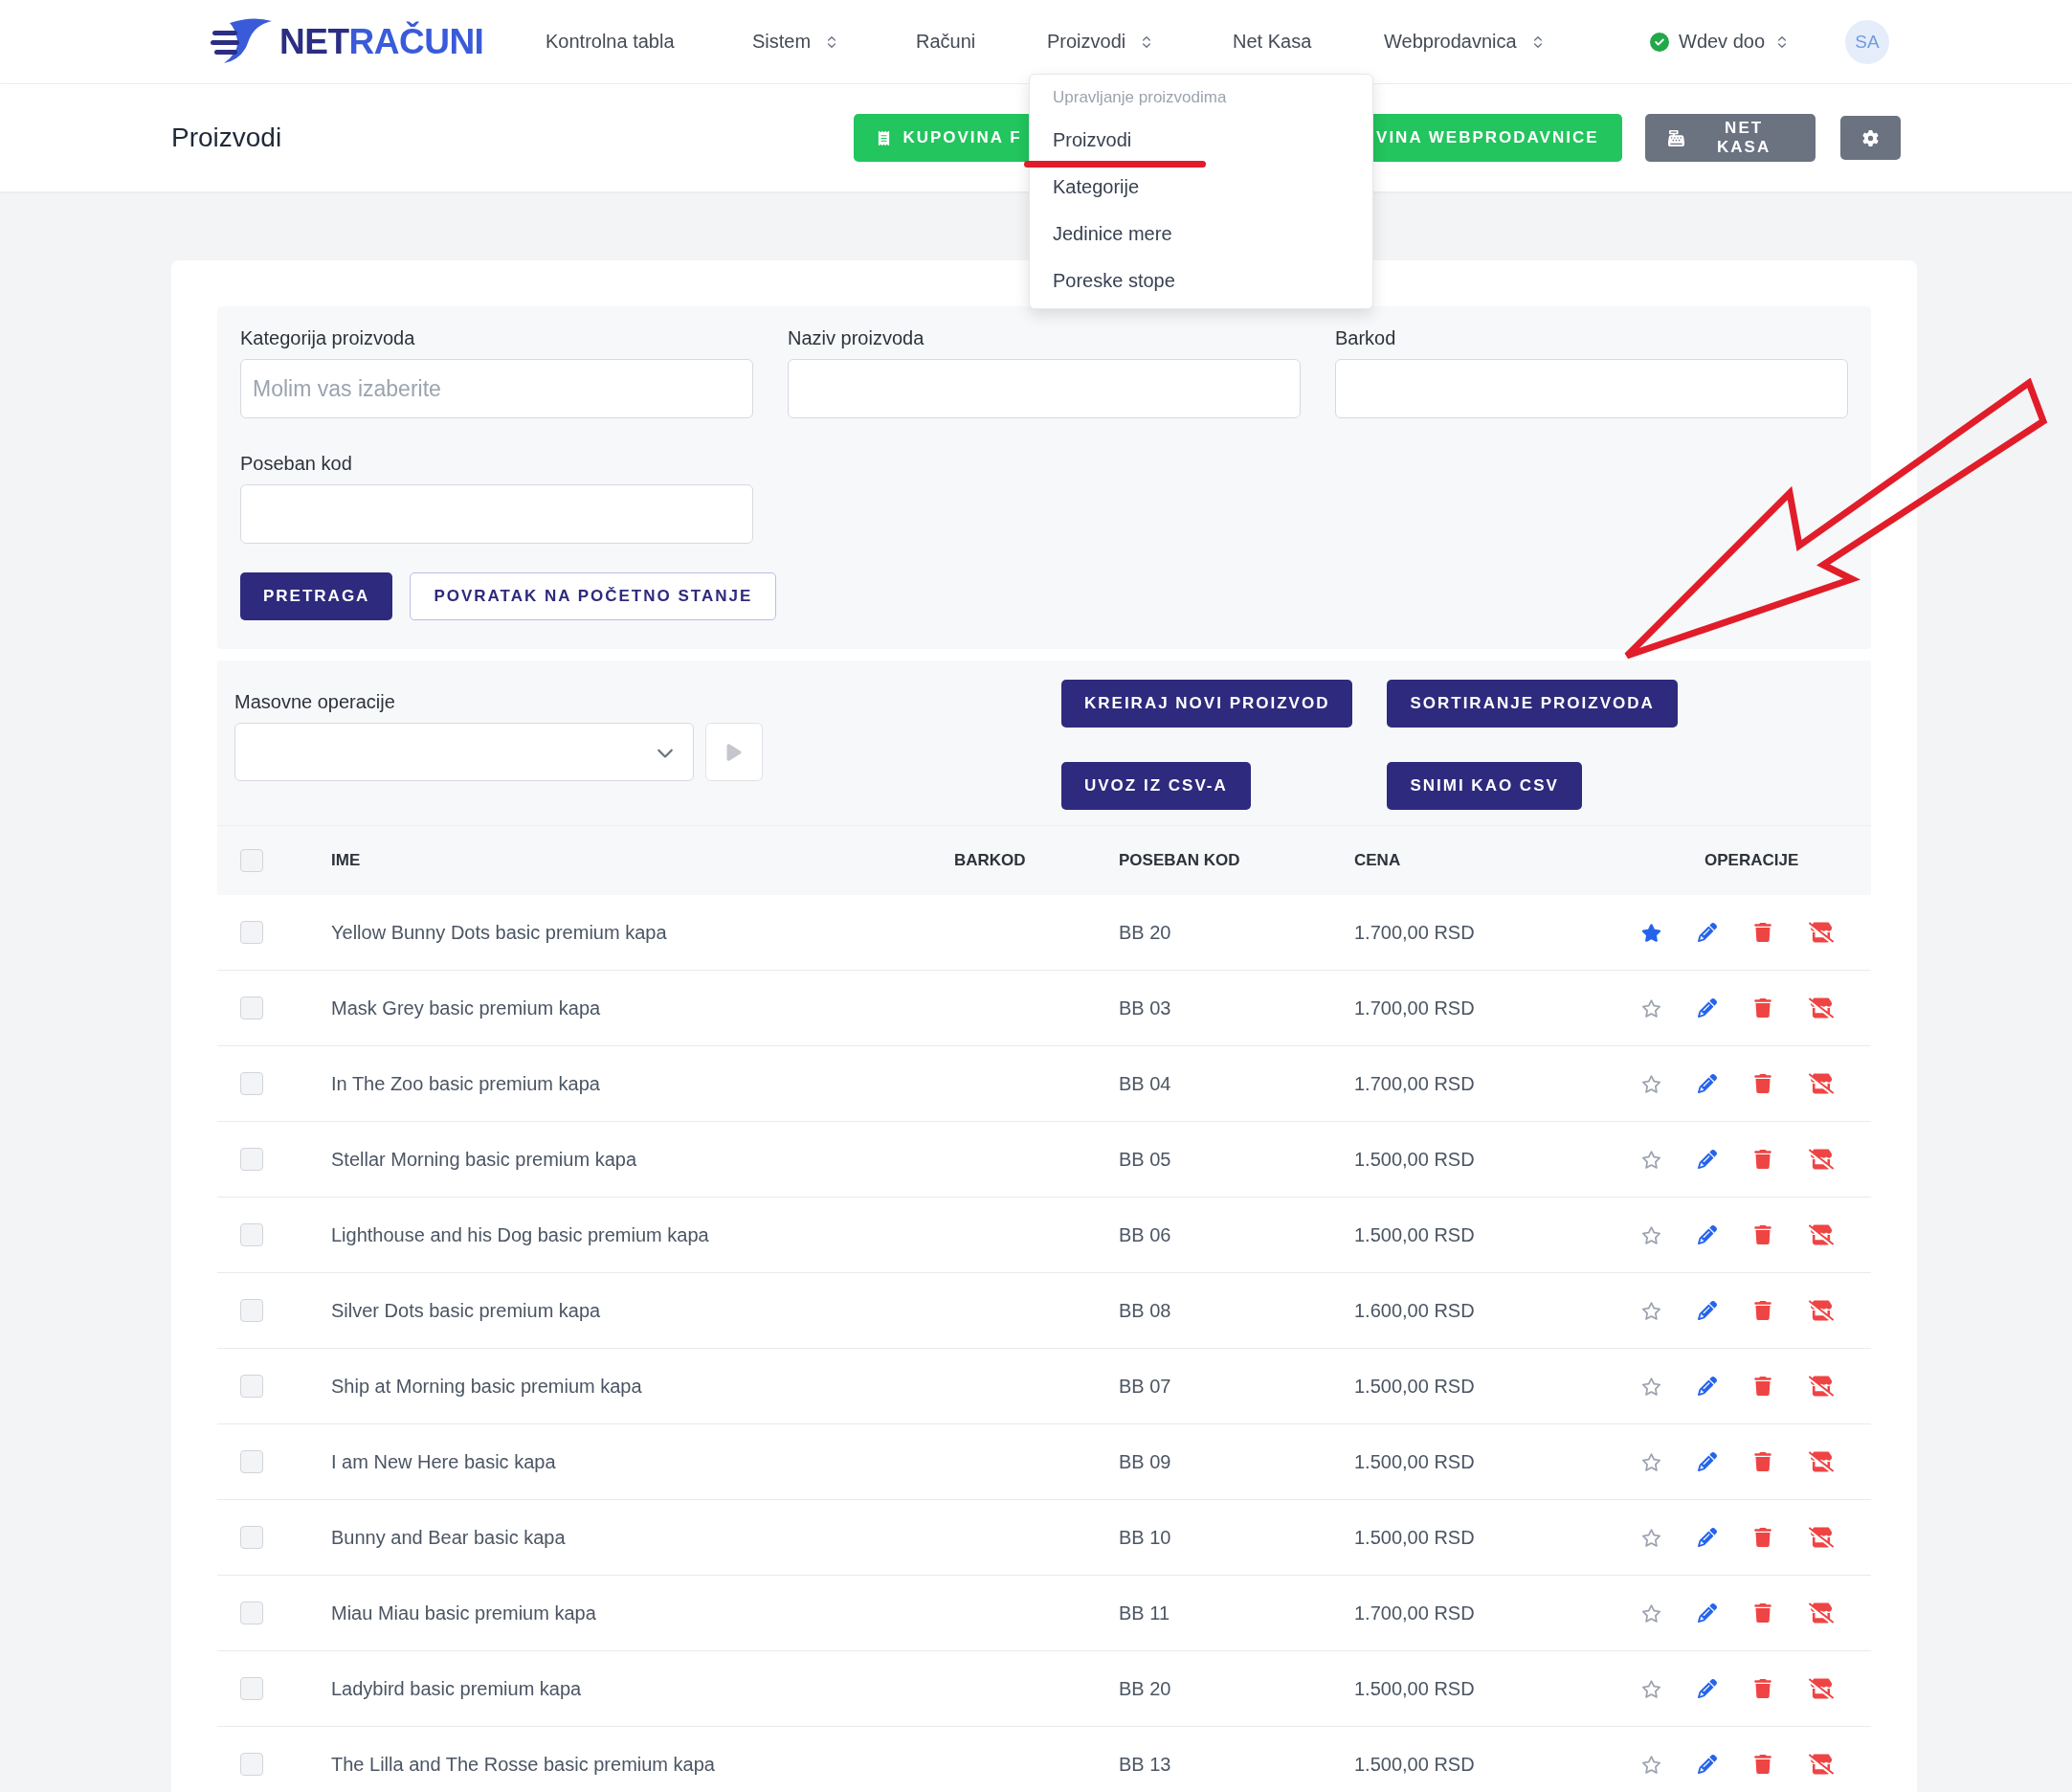 The height and width of the screenshot is (1792, 2072). I want to click on table-cell-text: BB 08, so click(1146, 1311).